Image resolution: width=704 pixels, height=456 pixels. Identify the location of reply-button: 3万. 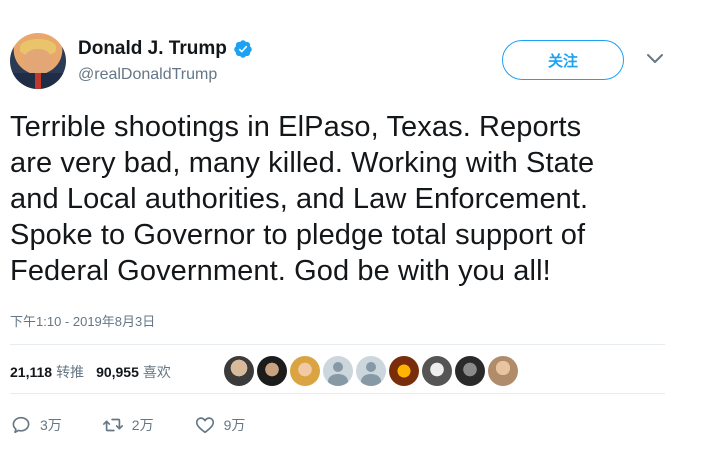
(36, 425).